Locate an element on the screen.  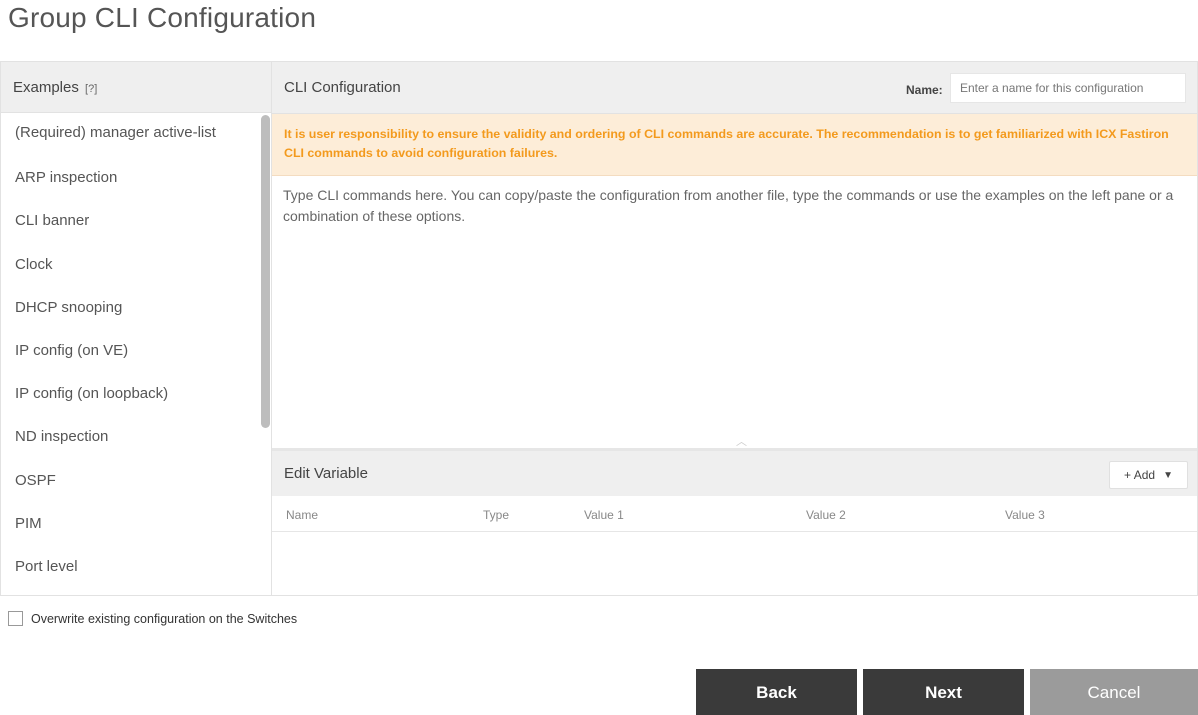
examples-help-link: [?] is located at coordinates (91, 89).